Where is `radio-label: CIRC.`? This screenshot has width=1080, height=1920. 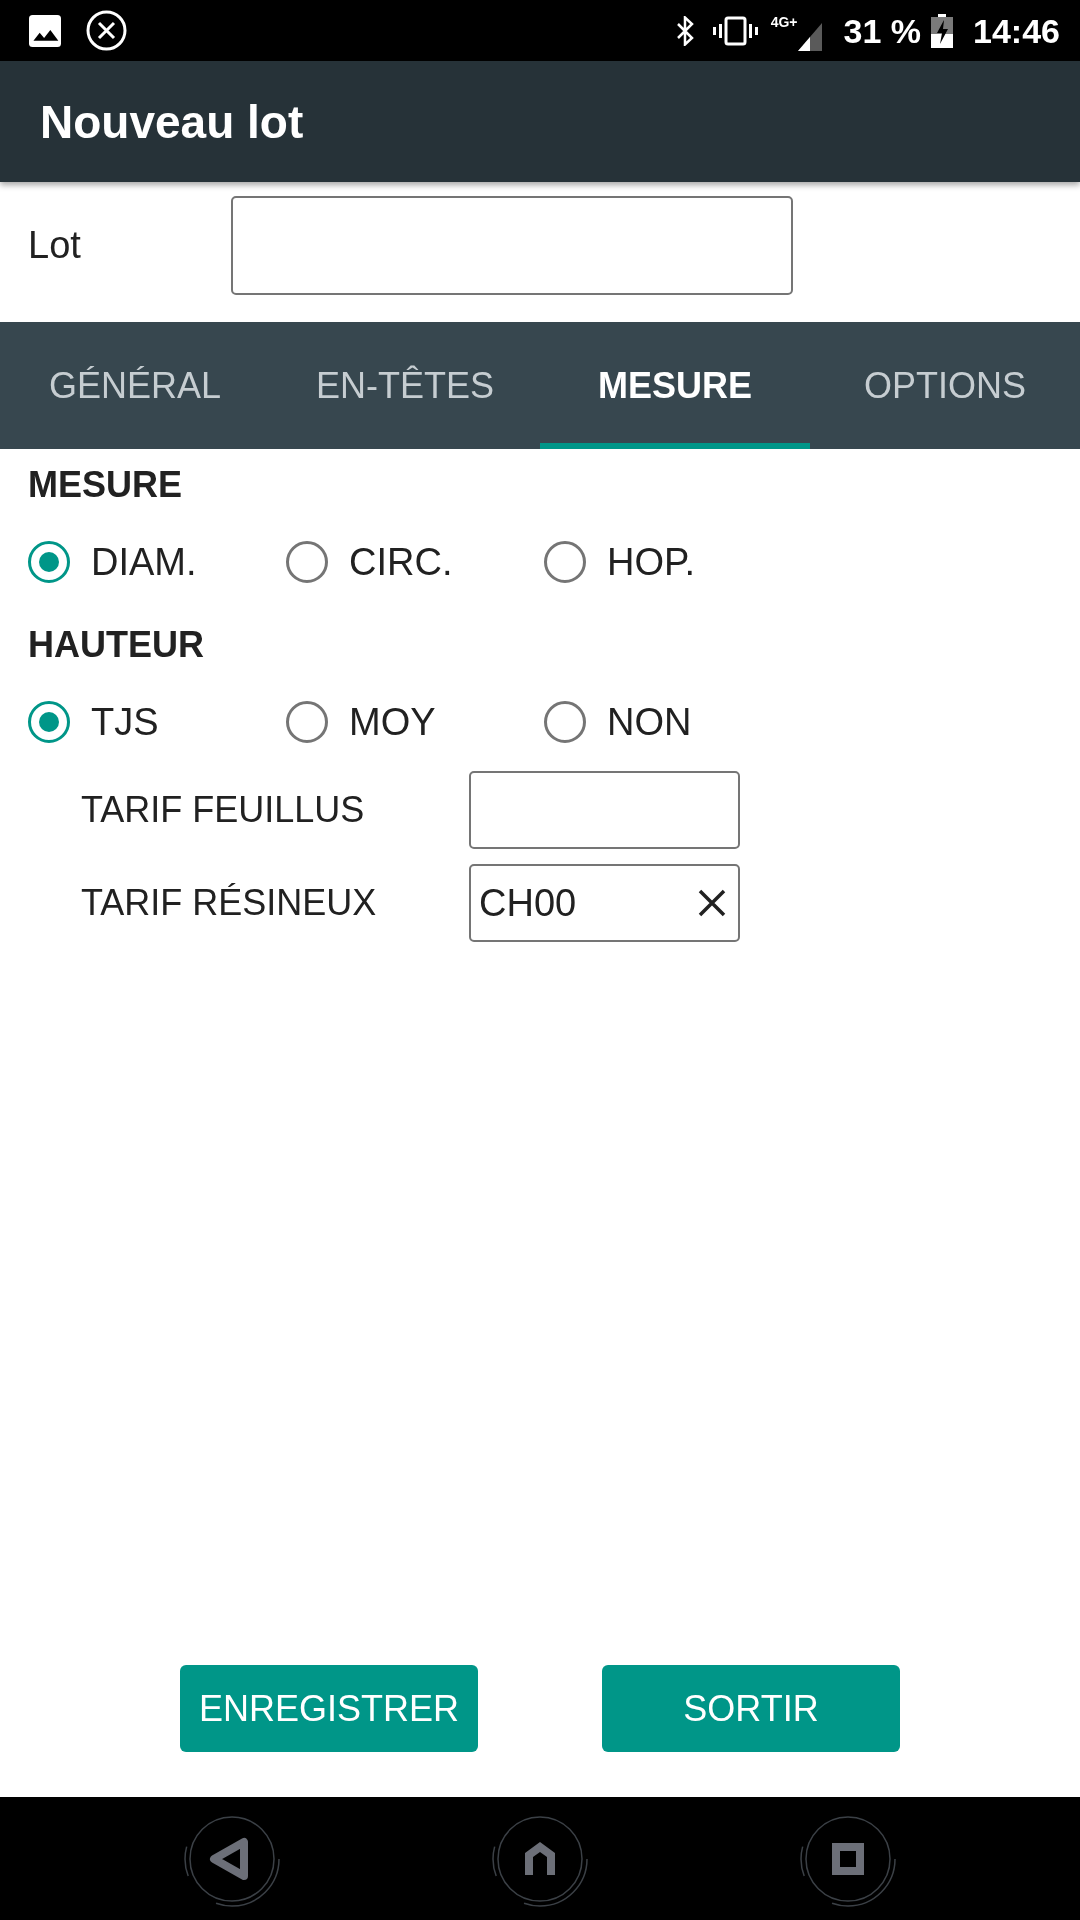 radio-label: CIRC. is located at coordinates (401, 562).